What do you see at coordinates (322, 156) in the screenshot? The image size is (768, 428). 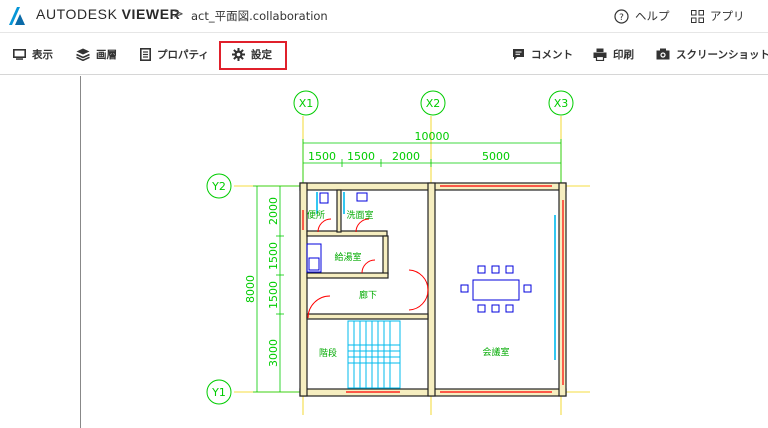 I see `dim-seg-1: 1500` at bounding box center [322, 156].